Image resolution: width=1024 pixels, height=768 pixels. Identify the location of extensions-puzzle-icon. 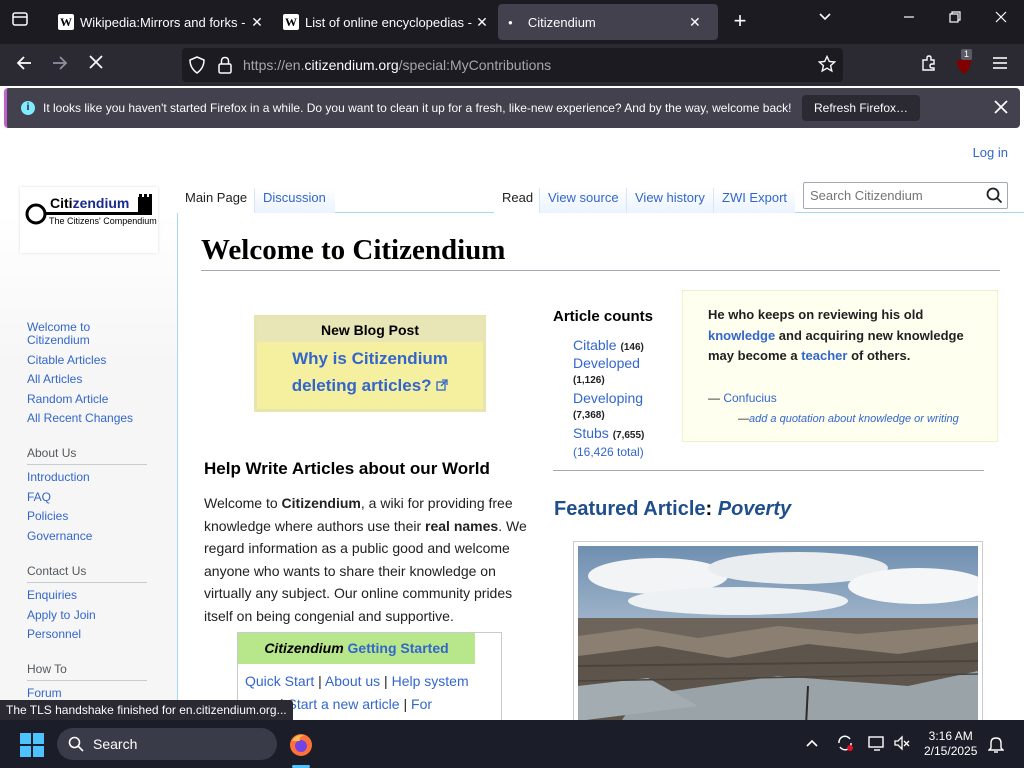
(929, 65).